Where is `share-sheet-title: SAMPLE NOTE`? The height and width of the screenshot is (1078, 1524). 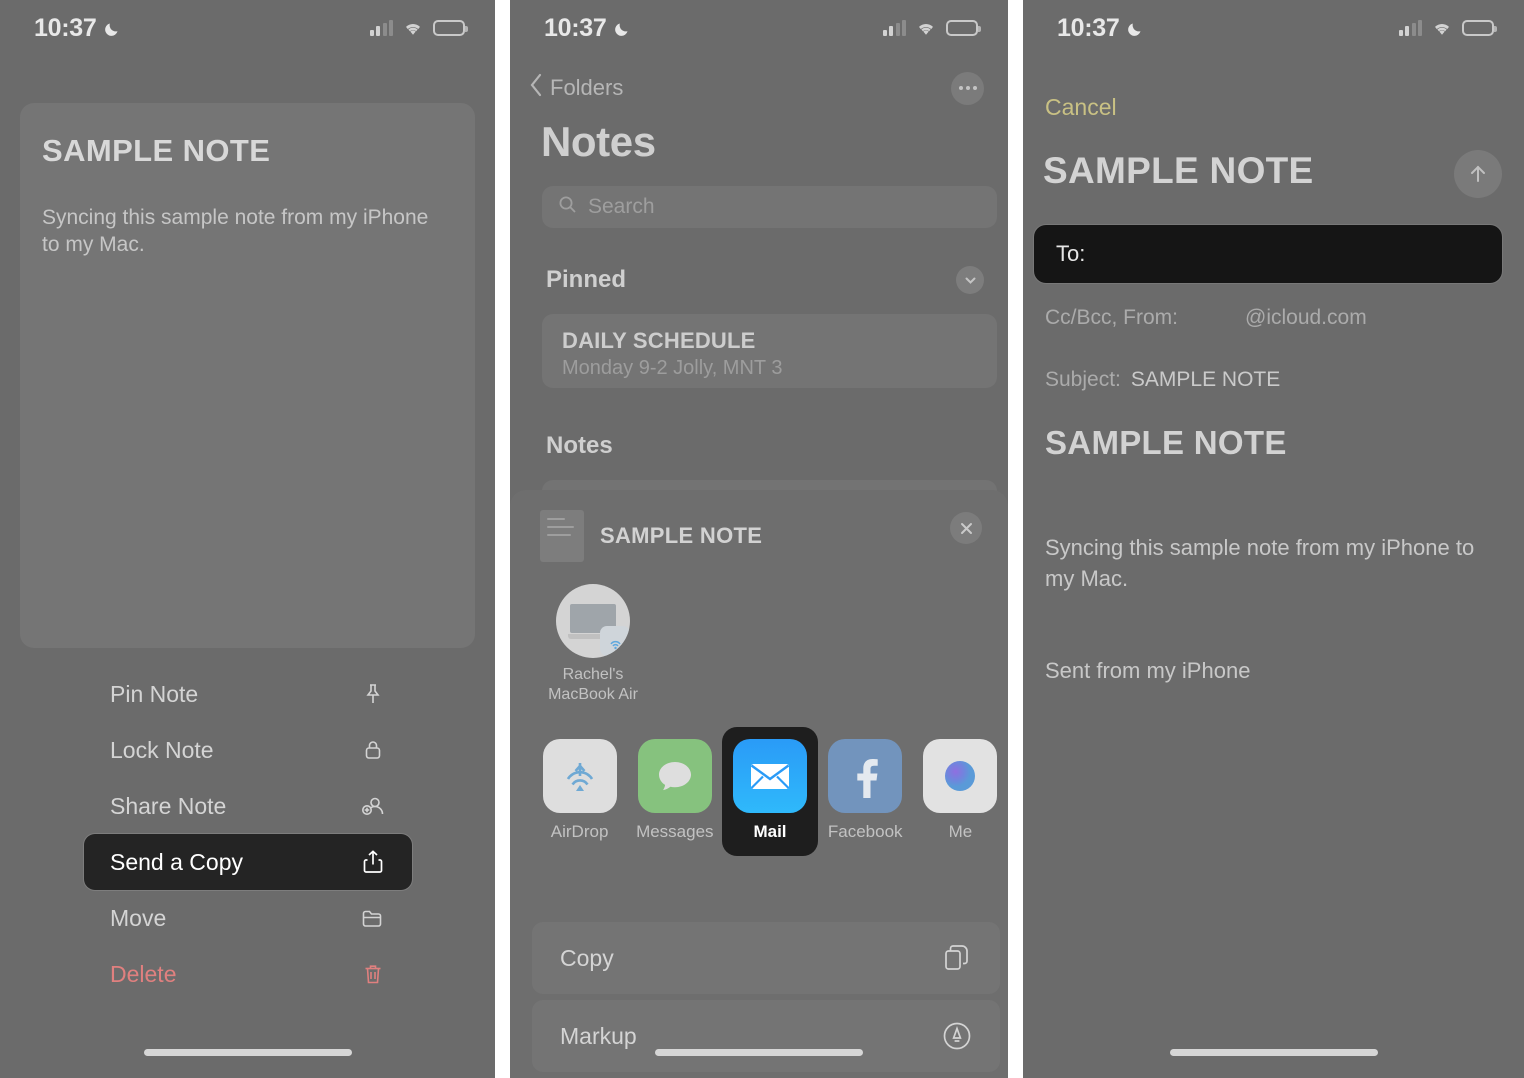 share-sheet-title: SAMPLE NOTE is located at coordinates (681, 535).